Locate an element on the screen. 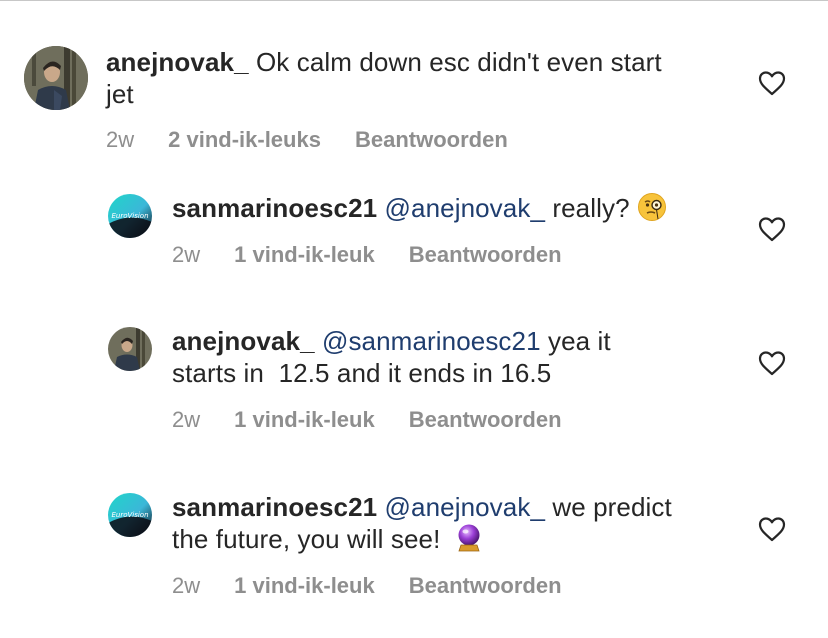 This screenshot has width=828, height=638. comment-body: Ok calm down esc didn't even start is located at coordinates (458, 62).